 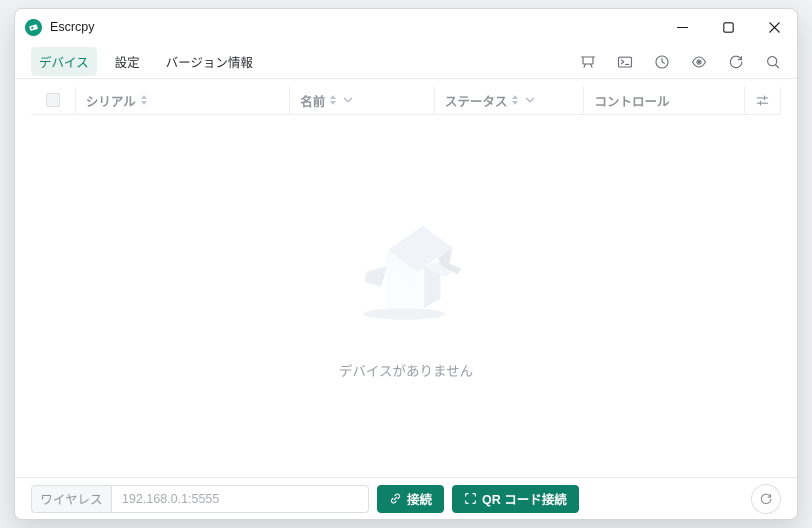 I want to click on device-table: シリアル 名前 ステータス コントロール, so click(x=406, y=97).